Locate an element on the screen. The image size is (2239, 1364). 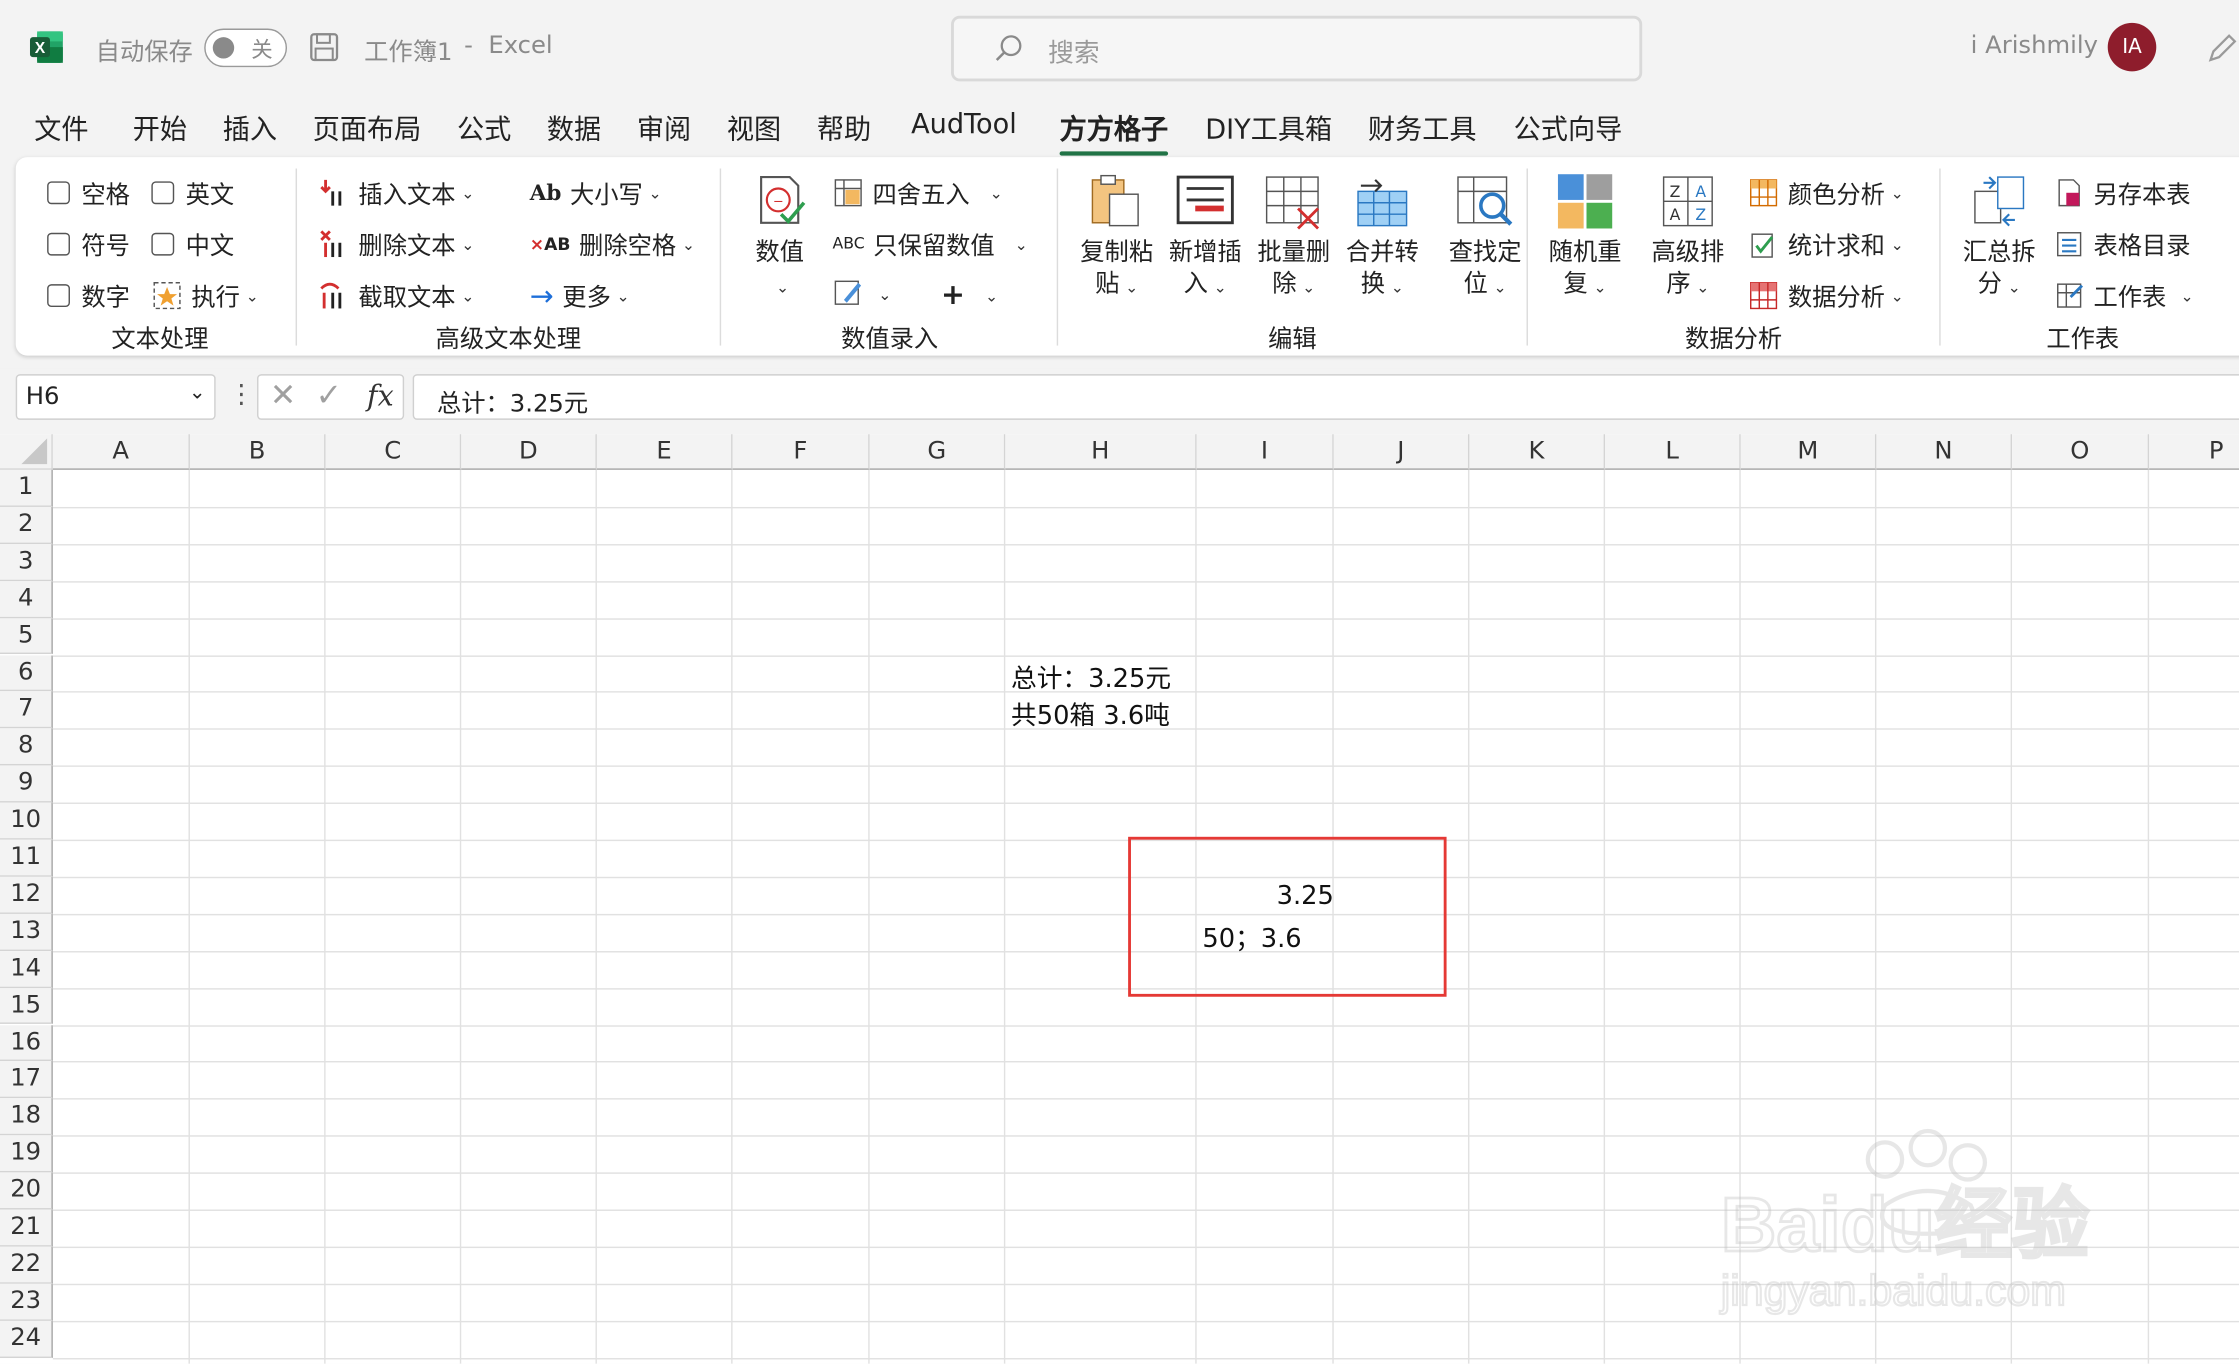
extract-text-button: 截取文本 ⌄ is located at coordinates (396, 295).